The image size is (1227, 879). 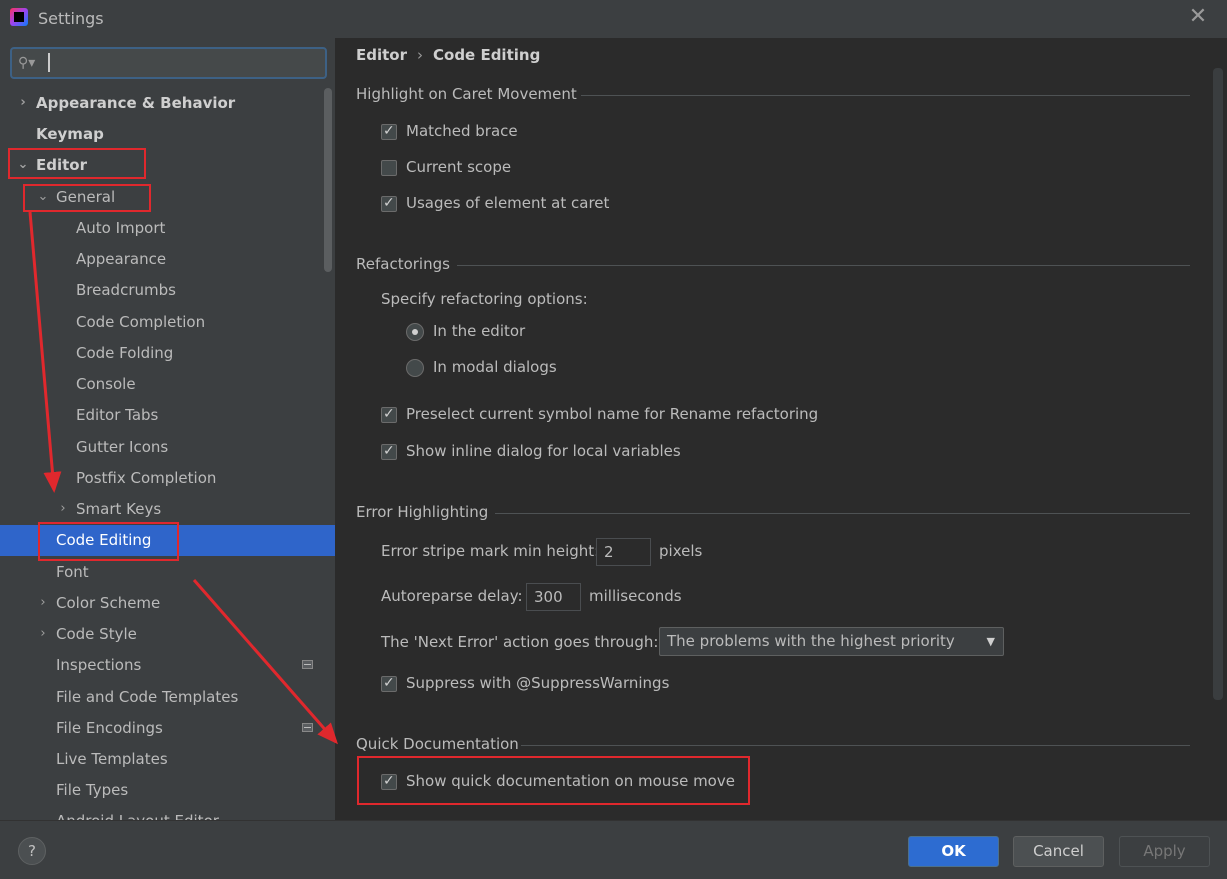 I want to click on inline-dialog-label: Show inline dialog for local variables, so click(x=543, y=451).